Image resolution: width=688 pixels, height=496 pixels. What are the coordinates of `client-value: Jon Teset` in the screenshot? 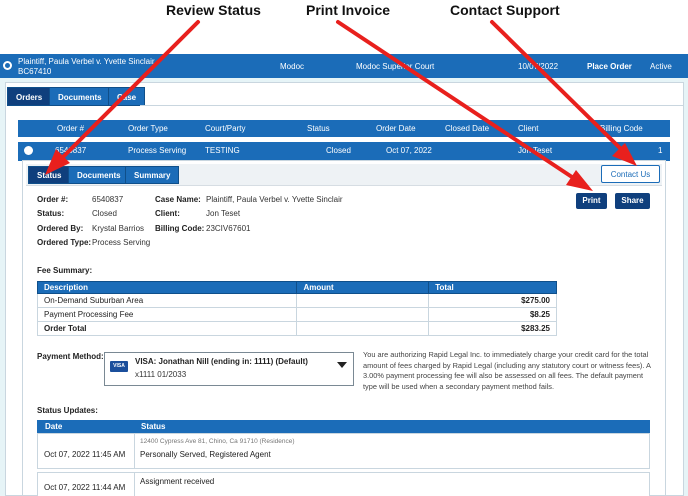 It's located at (223, 213).